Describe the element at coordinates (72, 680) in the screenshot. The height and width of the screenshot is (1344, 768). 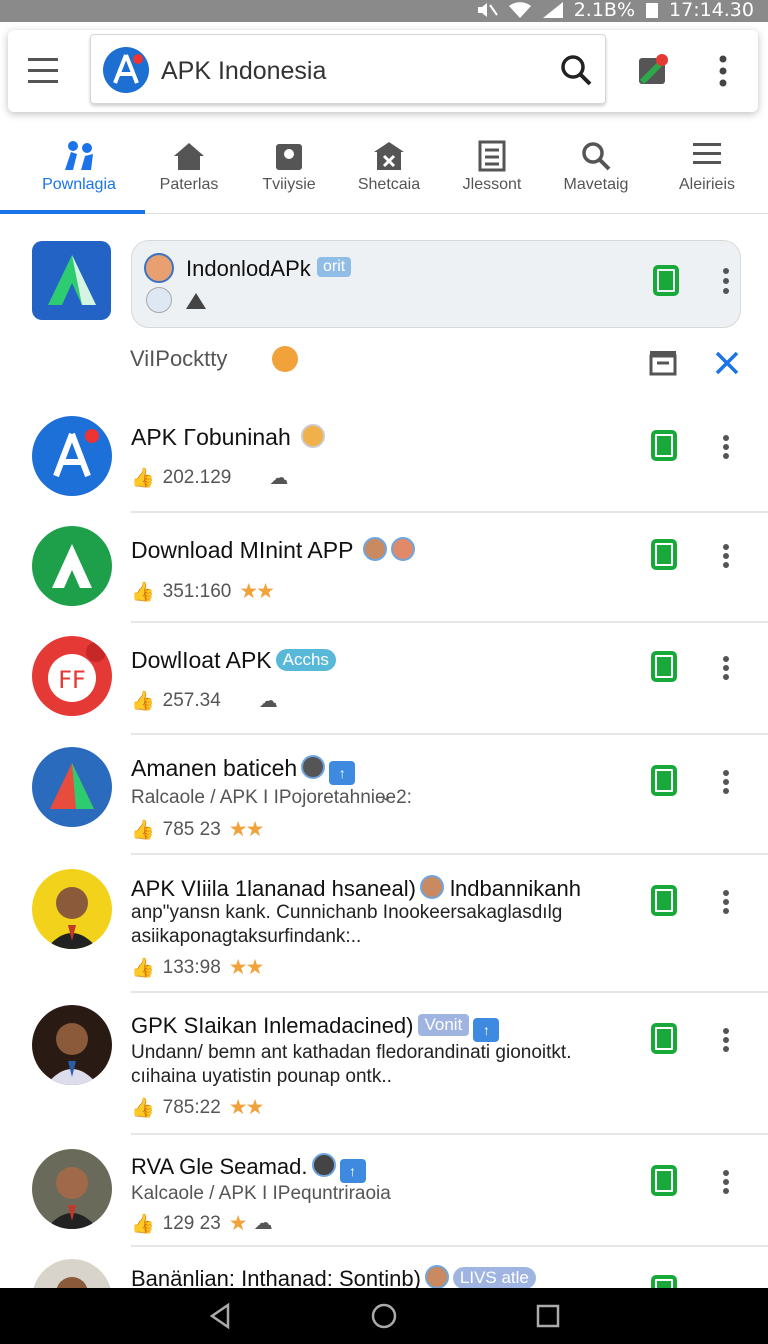
I see `svg-text: FF` at that location.